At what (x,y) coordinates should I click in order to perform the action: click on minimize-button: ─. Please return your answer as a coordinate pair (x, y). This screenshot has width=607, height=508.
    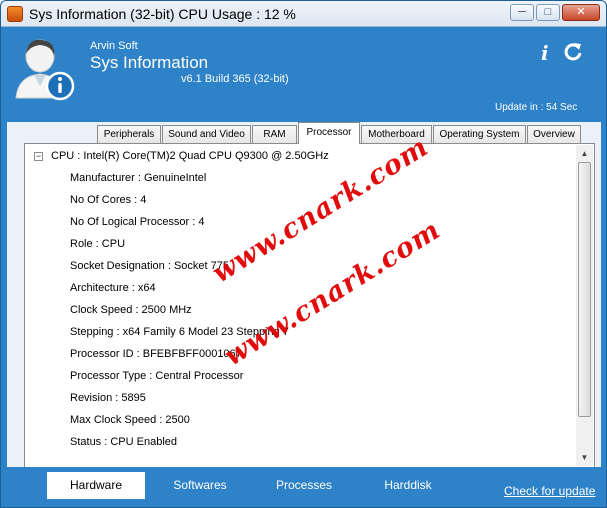
    Looking at the image, I should click on (522, 12).